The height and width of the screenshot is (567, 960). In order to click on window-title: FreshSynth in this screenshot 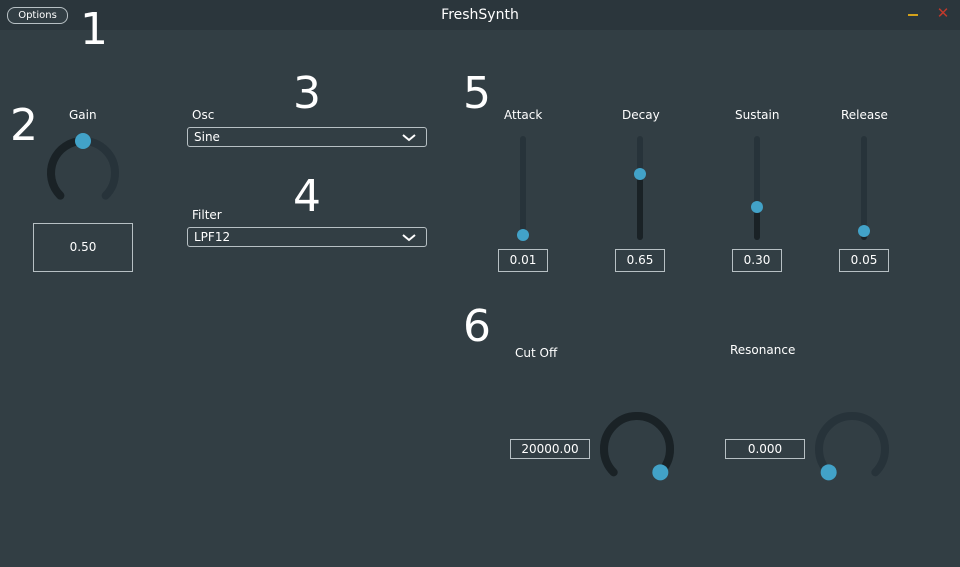, I will do `click(480, 15)`.